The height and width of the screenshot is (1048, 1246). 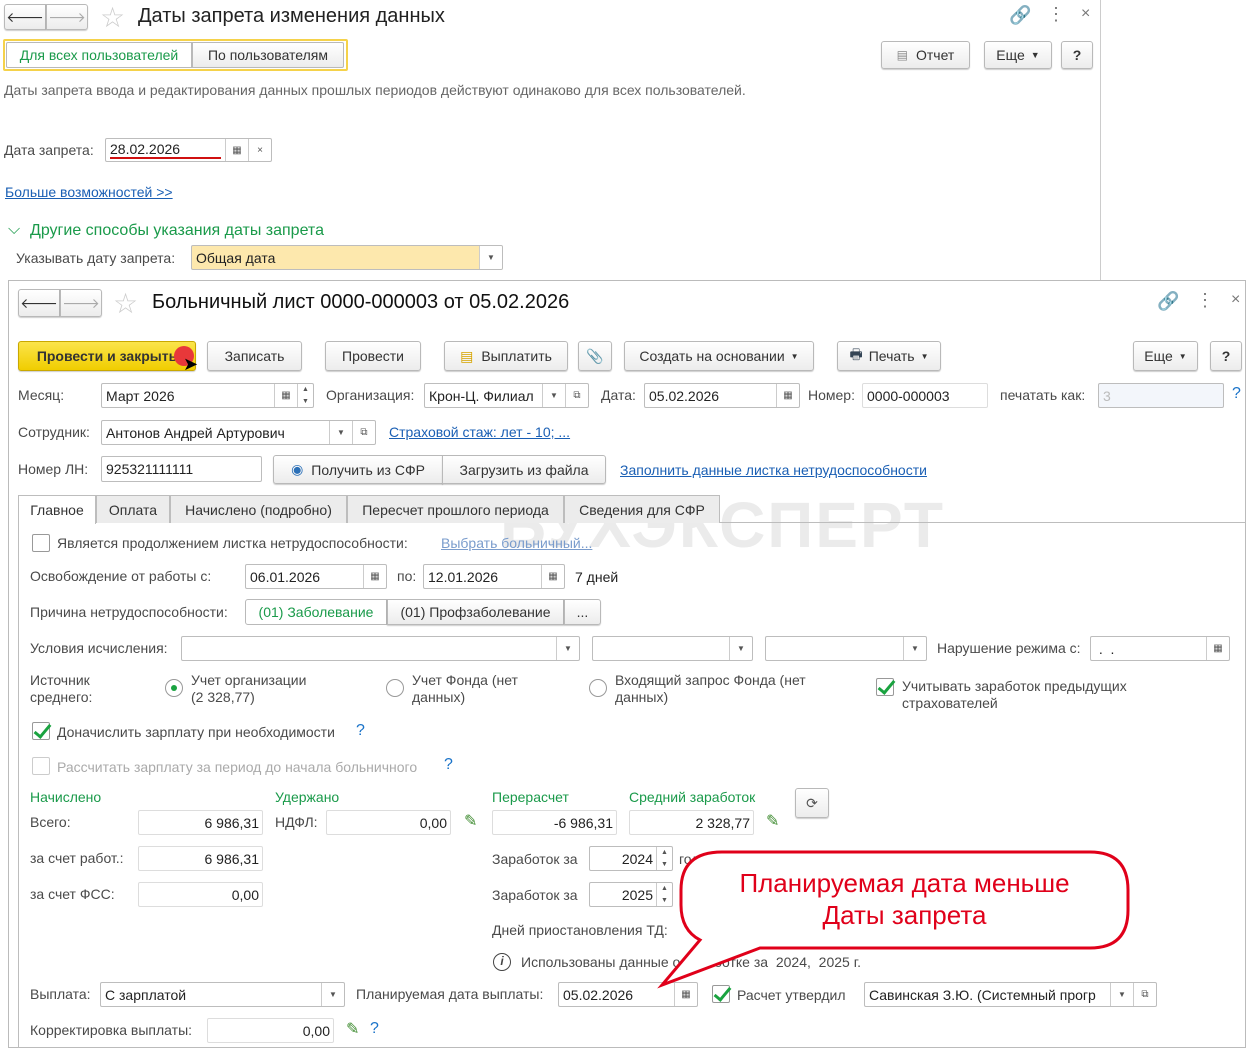 I want to click on callout-line-2: Даты запрета, so click(x=904, y=915).